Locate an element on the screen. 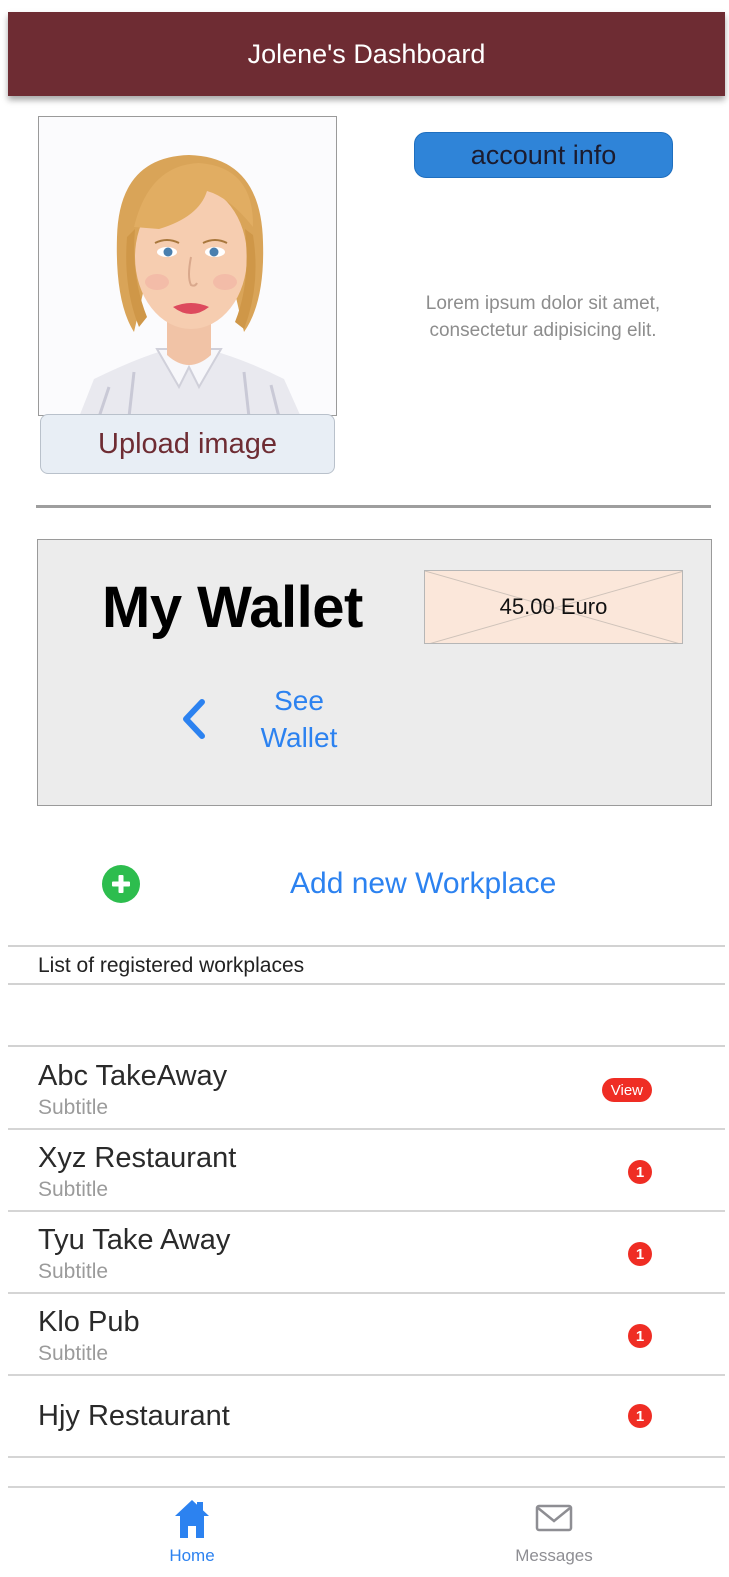 The height and width of the screenshot is (1577, 729). chevron-left-icon is located at coordinates (200, 719).